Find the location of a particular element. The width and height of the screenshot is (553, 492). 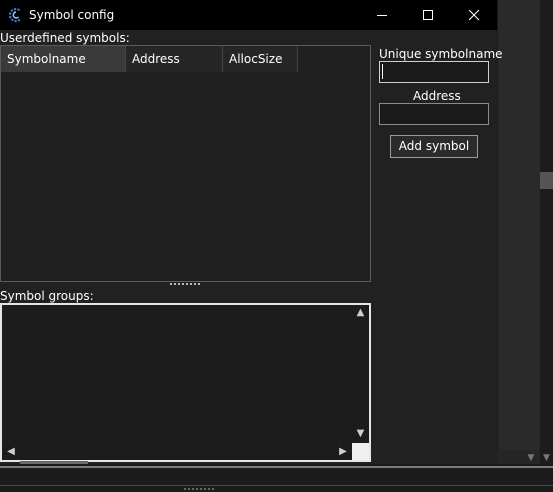

background-scroll-down-icon: ▼ is located at coordinates (546, 458).